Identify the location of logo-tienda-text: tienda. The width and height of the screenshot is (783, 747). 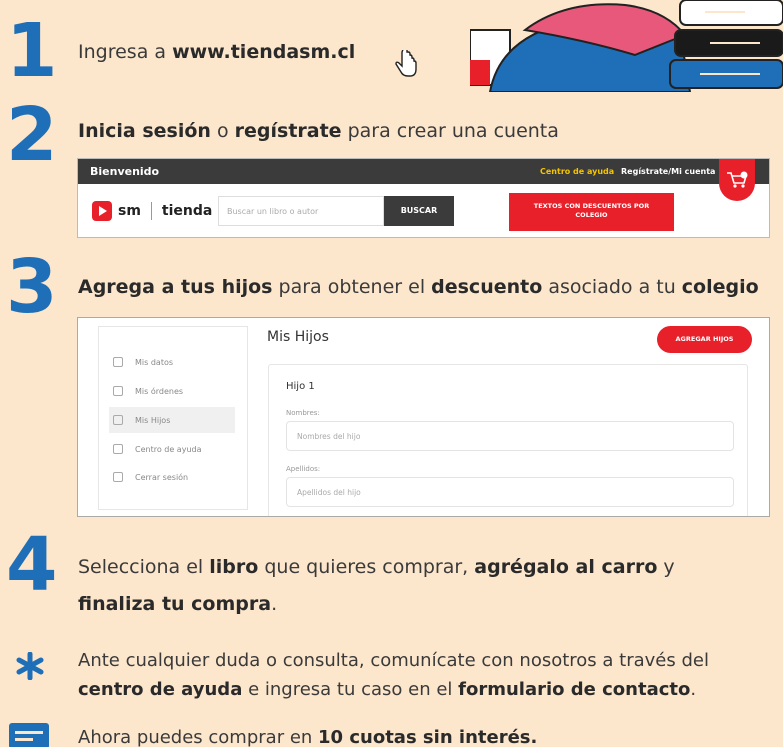
(187, 211).